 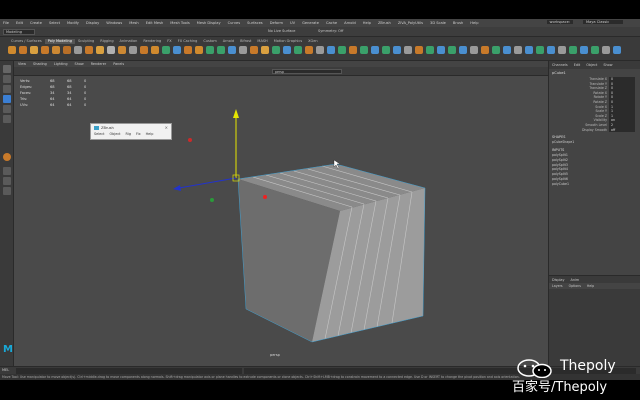 What do you see at coordinates (255, 23) in the screenshot?
I see `menu-item-12: Surfaces` at bounding box center [255, 23].